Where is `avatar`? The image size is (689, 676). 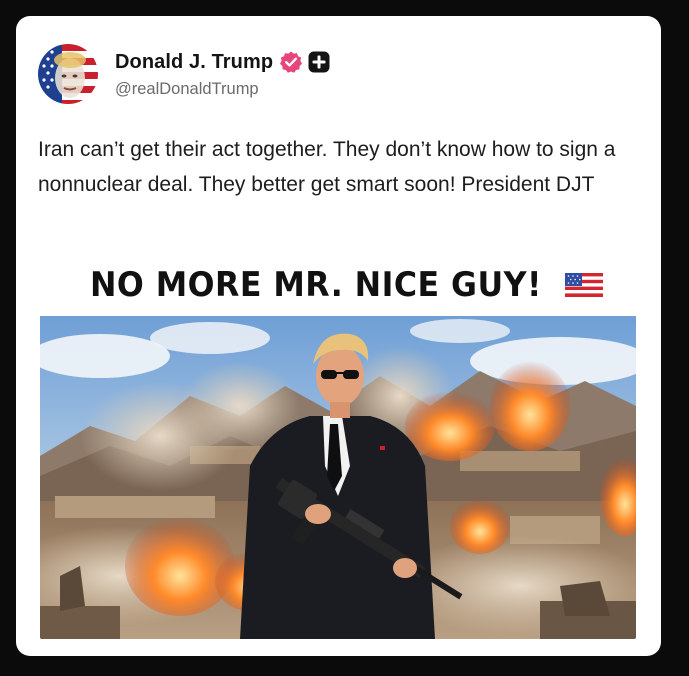 avatar is located at coordinates (68, 74).